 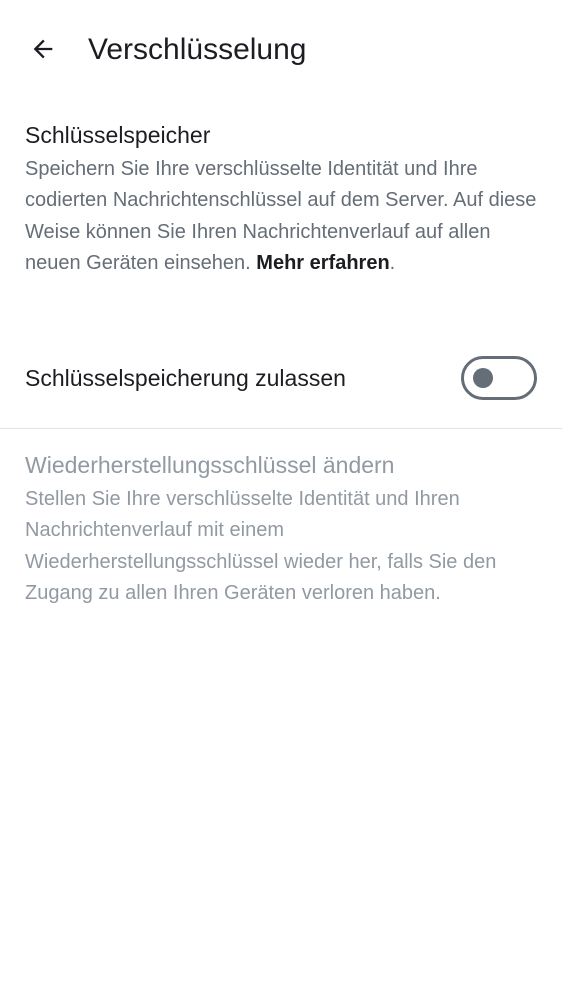 I want to click on allow-key-storage-row: Schlüsselspeicherung zulassen, so click(x=281, y=378).